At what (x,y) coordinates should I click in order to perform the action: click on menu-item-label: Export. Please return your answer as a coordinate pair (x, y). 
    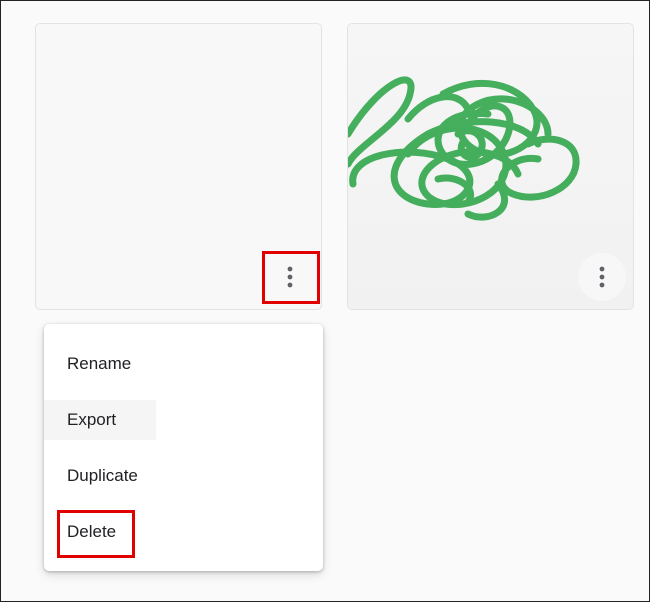
    Looking at the image, I should click on (92, 419).